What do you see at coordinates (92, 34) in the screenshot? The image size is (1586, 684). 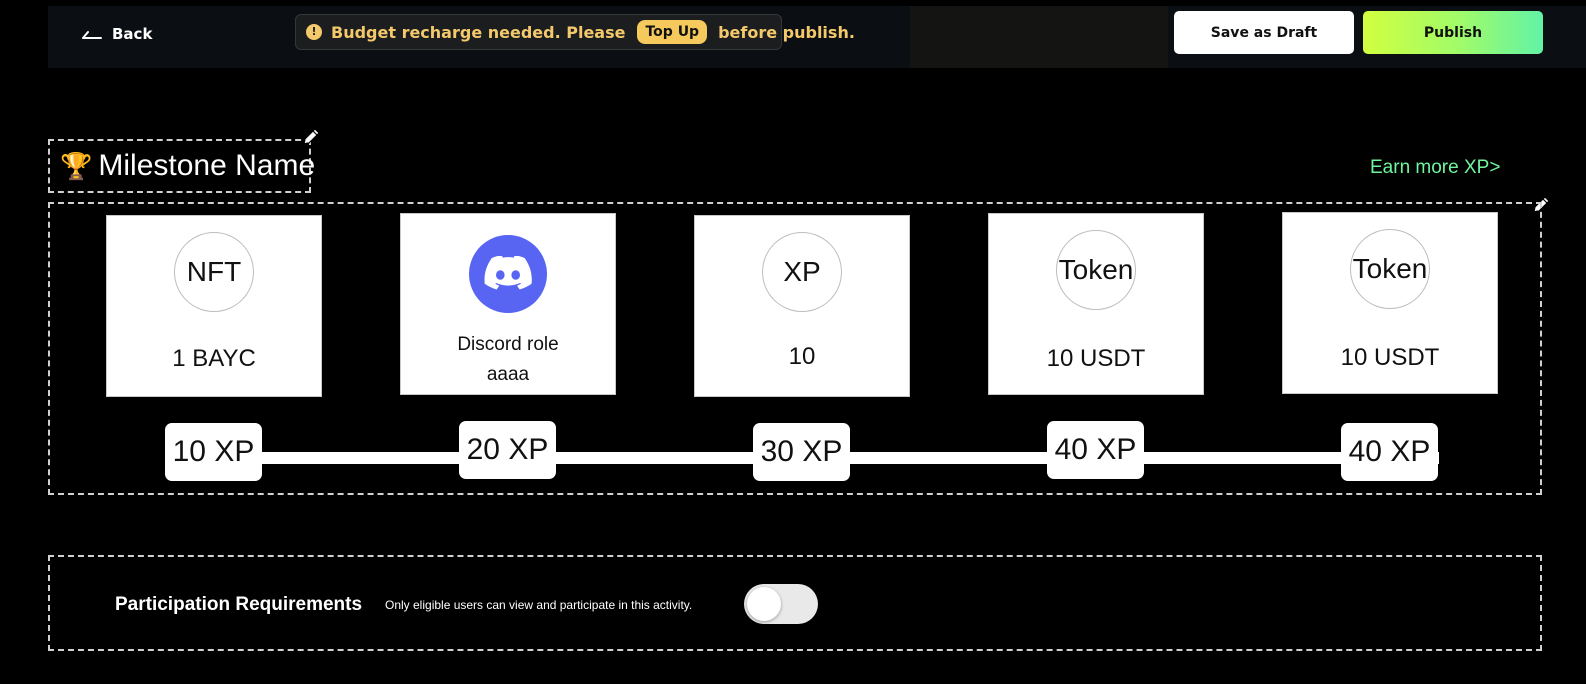 I see `arrow-left-icon` at bounding box center [92, 34].